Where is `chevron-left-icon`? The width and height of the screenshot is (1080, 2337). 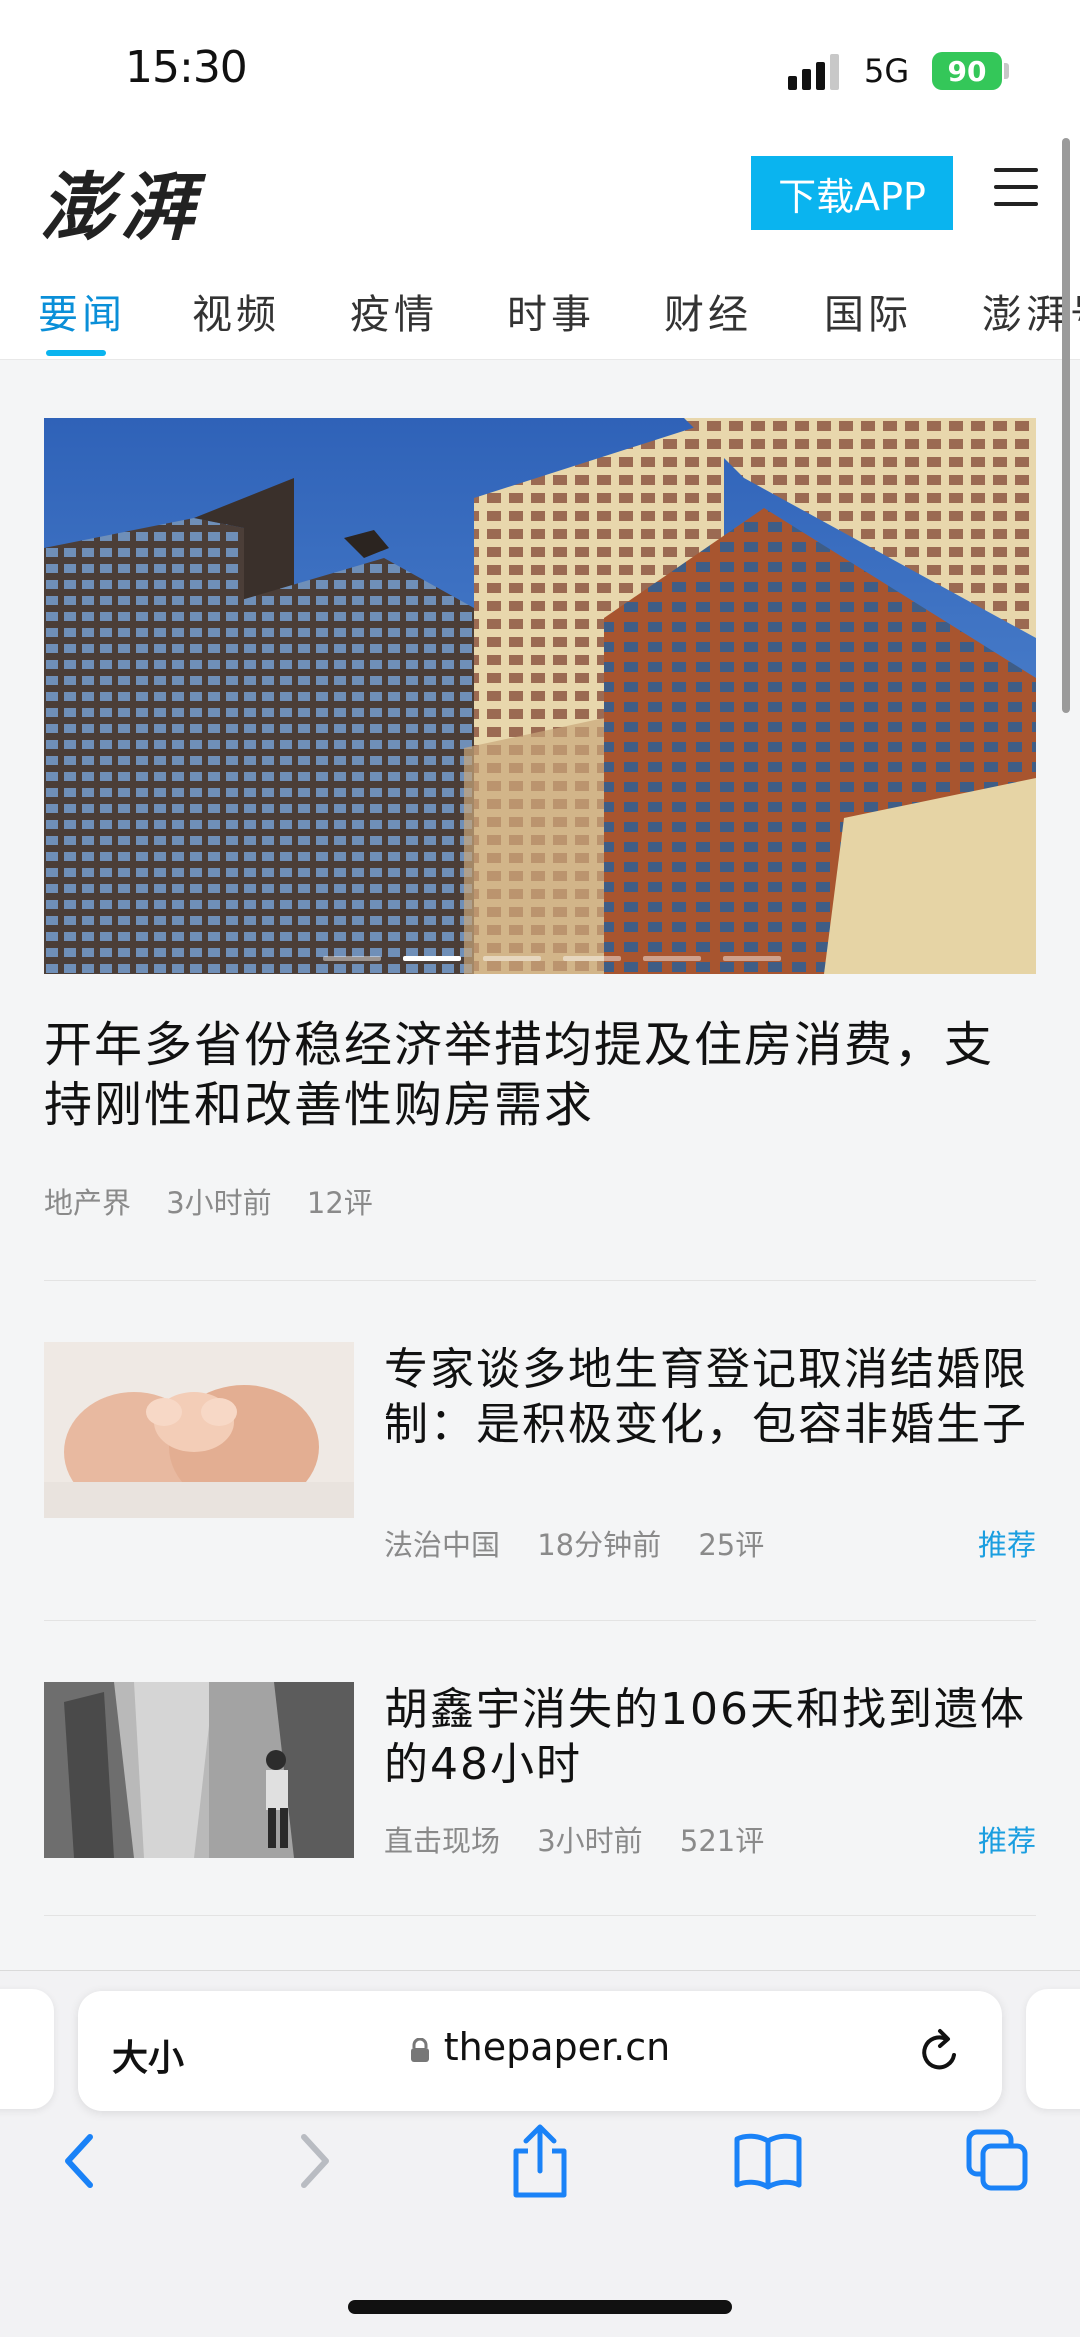
chevron-left-icon is located at coordinates (79, 2161).